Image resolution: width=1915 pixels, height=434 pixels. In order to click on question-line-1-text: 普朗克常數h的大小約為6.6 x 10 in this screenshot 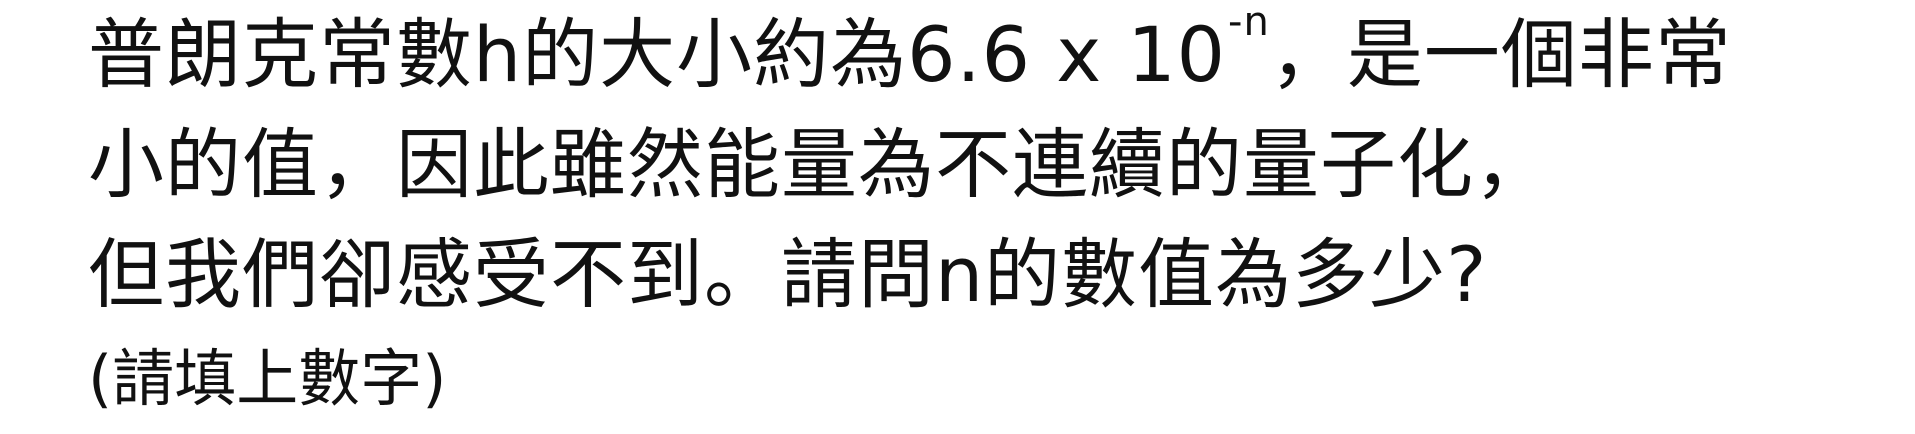, I will do `click(657, 54)`.